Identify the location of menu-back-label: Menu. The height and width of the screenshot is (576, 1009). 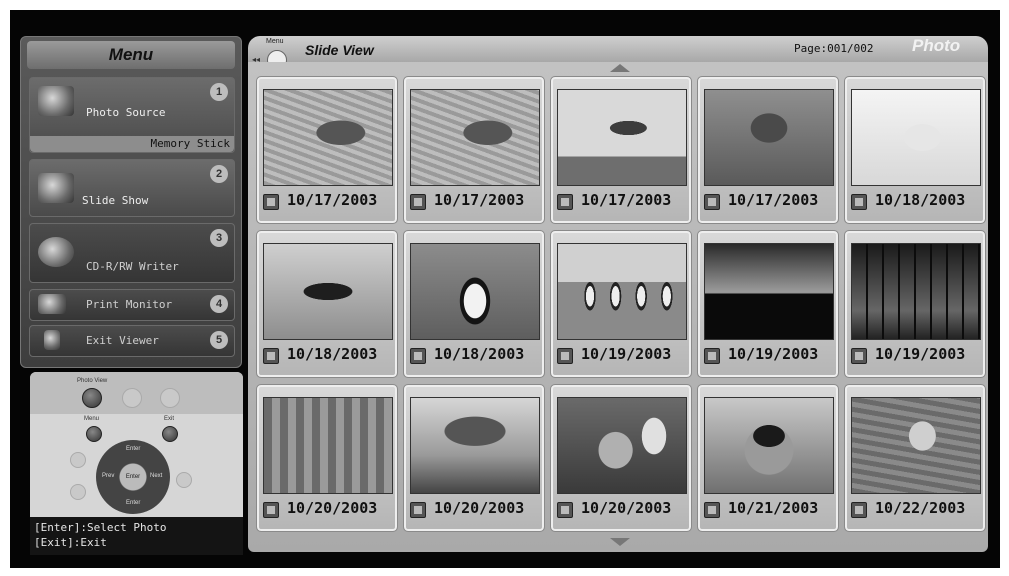
(275, 41).